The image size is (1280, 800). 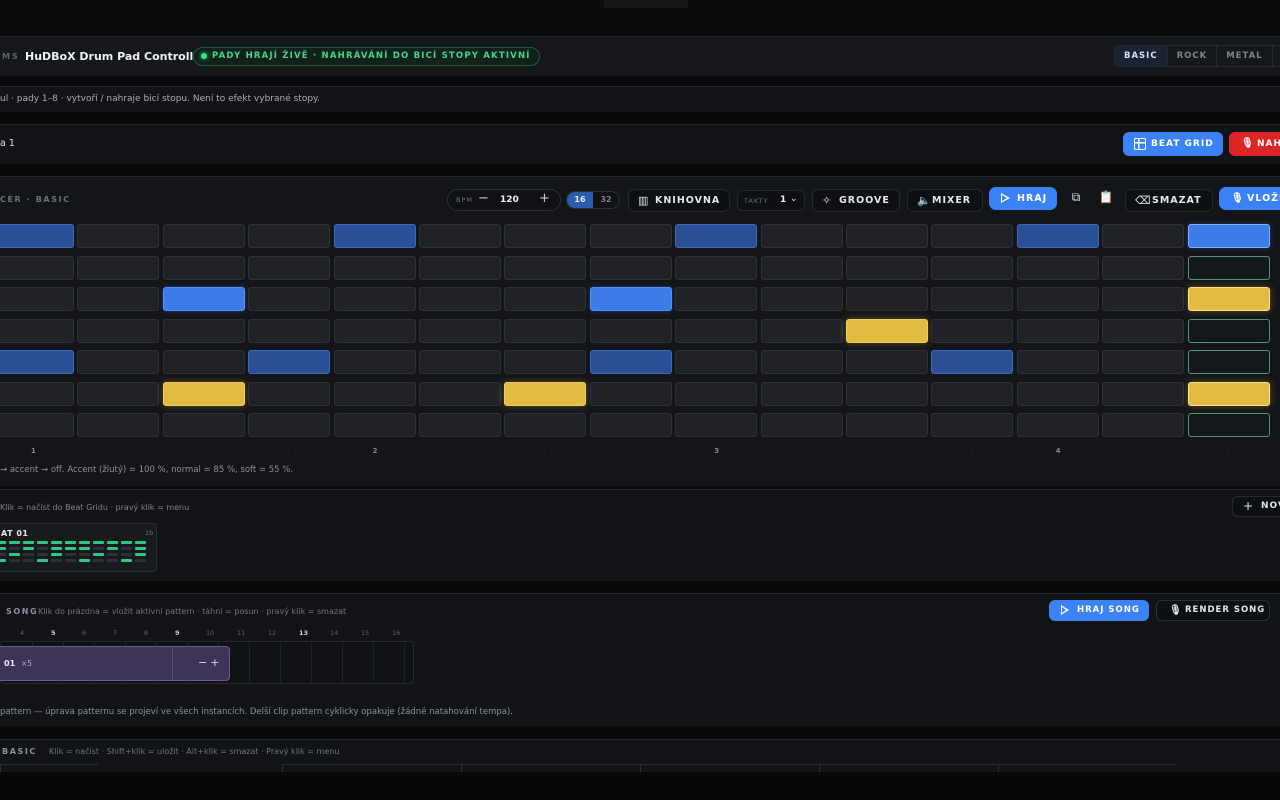 What do you see at coordinates (1141, 56) in the screenshot?
I see `preset-tab-basic: BASIC` at bounding box center [1141, 56].